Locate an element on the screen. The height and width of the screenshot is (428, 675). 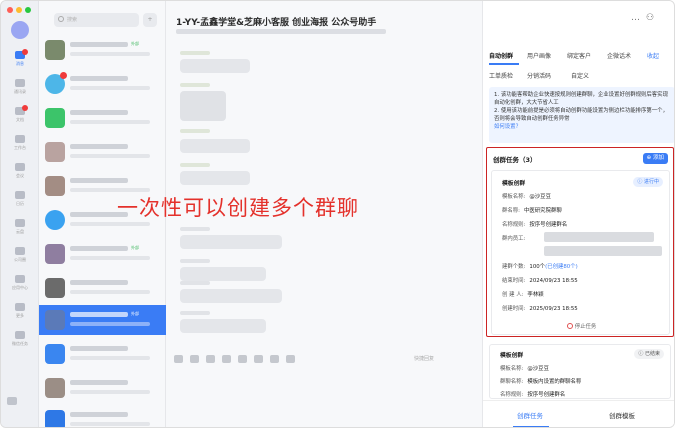
add-task-button: ⊕ 添加 is located at coordinates (655, 158).